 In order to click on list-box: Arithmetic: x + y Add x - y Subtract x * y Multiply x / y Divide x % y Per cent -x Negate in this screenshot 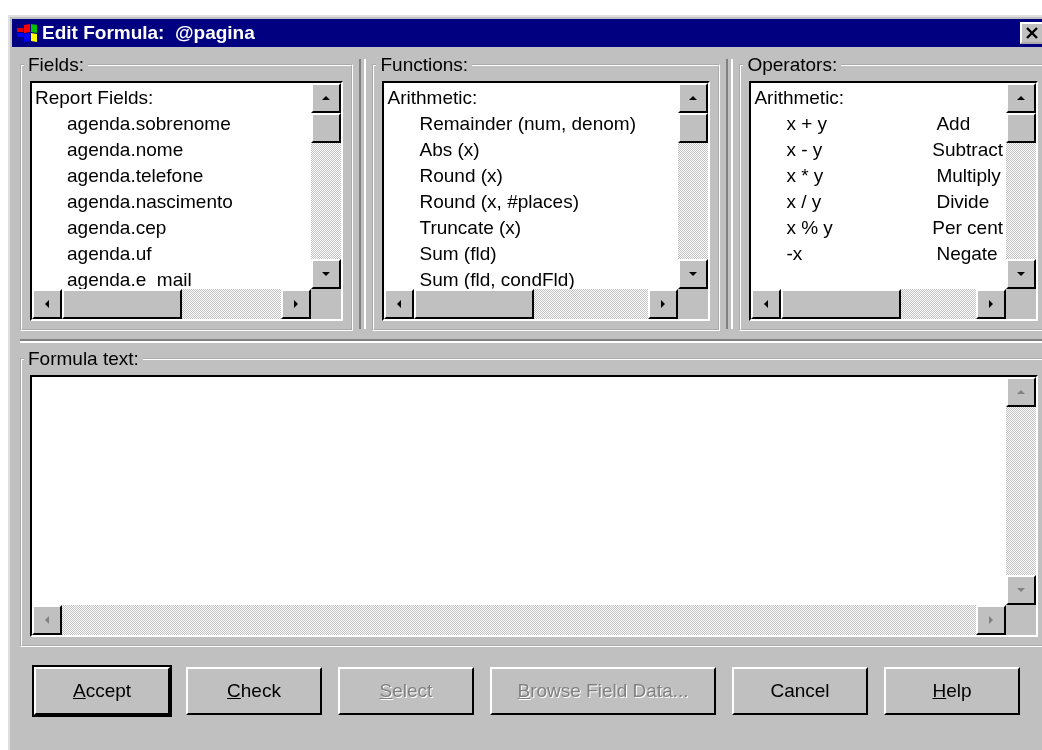, I will do `click(893, 201)`.